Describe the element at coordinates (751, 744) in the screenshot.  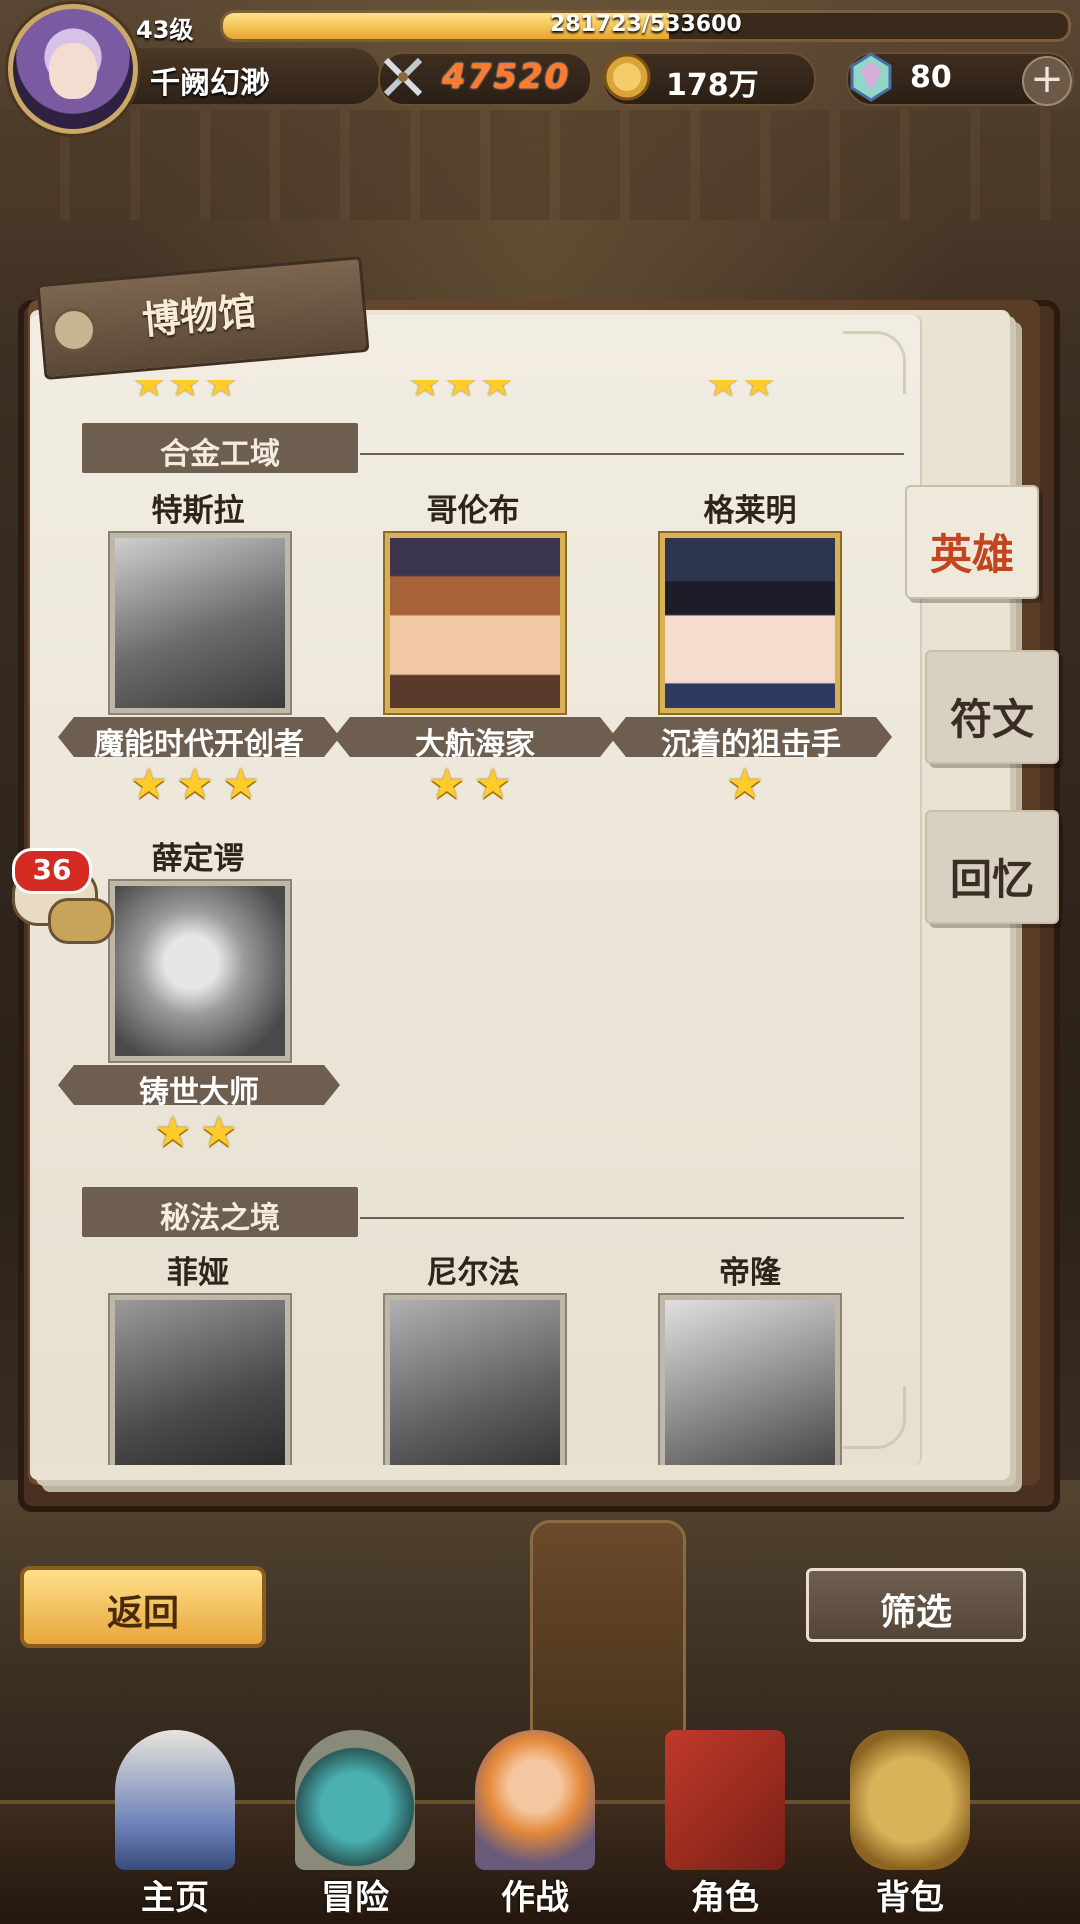
I see `hero-title: 沉着的狙击手` at that location.